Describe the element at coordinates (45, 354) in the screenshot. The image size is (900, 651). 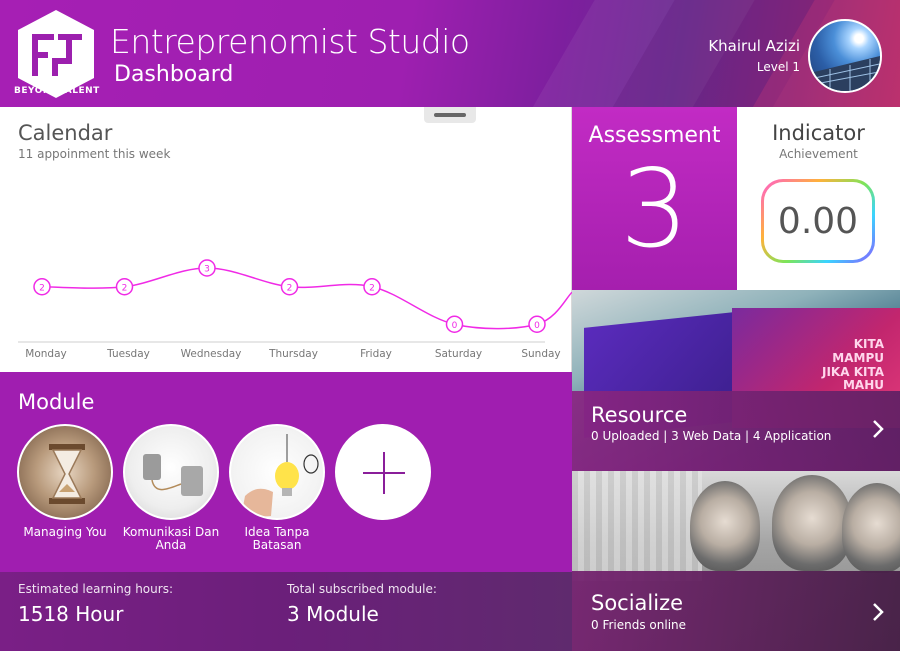
I see `chart-x-tick-label: Monday` at that location.